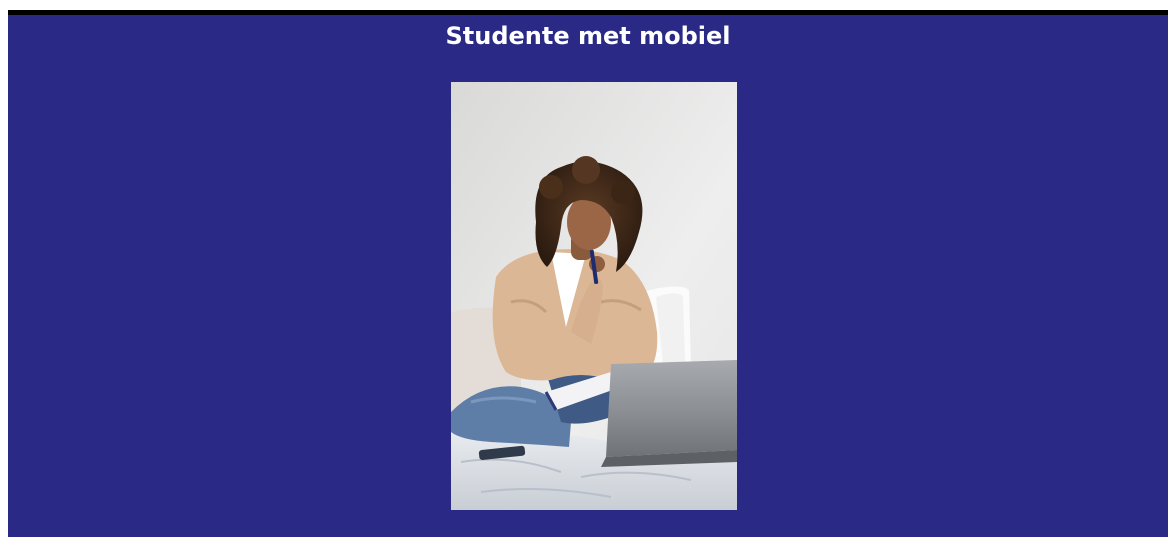 The image size is (1169, 537). Describe the element at coordinates (588, 36) in the screenshot. I see `page-title: Studente met mobiel` at that location.